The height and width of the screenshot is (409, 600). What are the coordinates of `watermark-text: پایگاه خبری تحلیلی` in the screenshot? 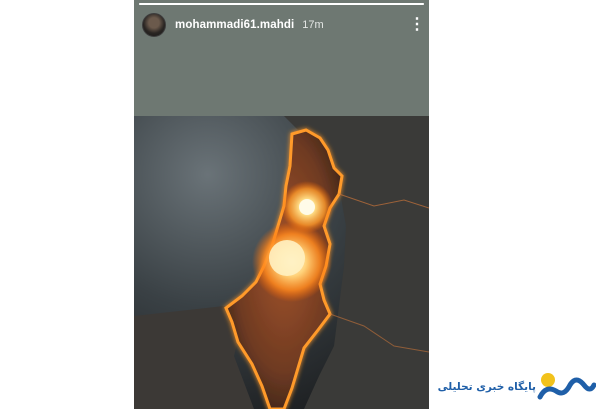 It's located at (486, 387).